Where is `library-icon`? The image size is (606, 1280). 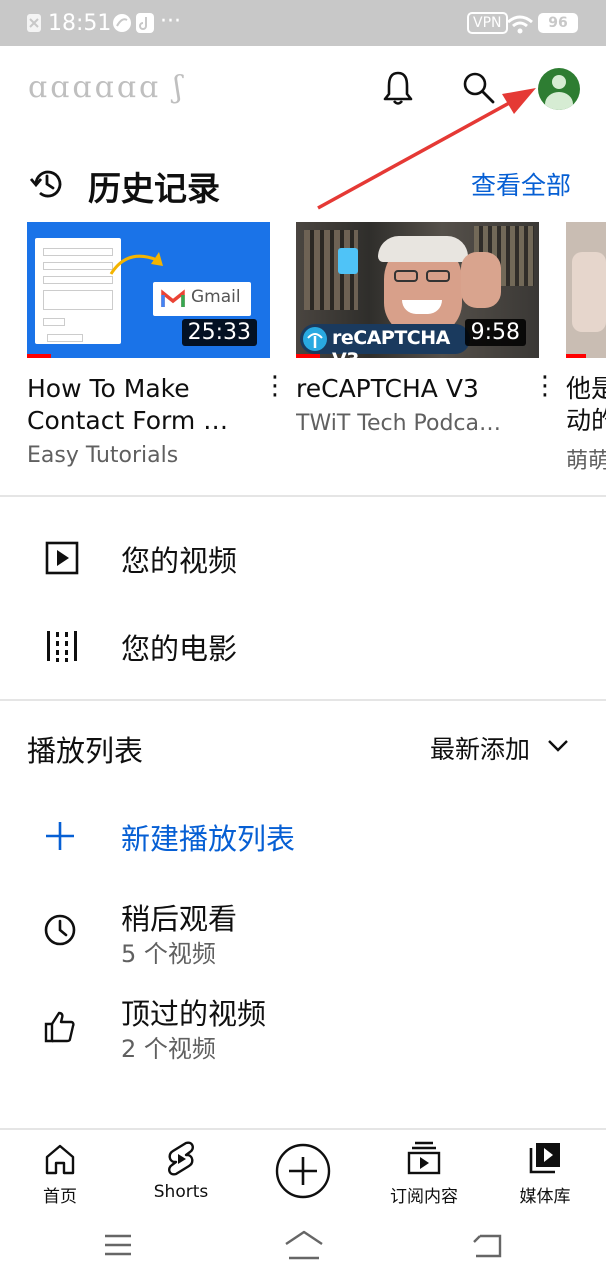
library-icon is located at coordinates (544, 1158).